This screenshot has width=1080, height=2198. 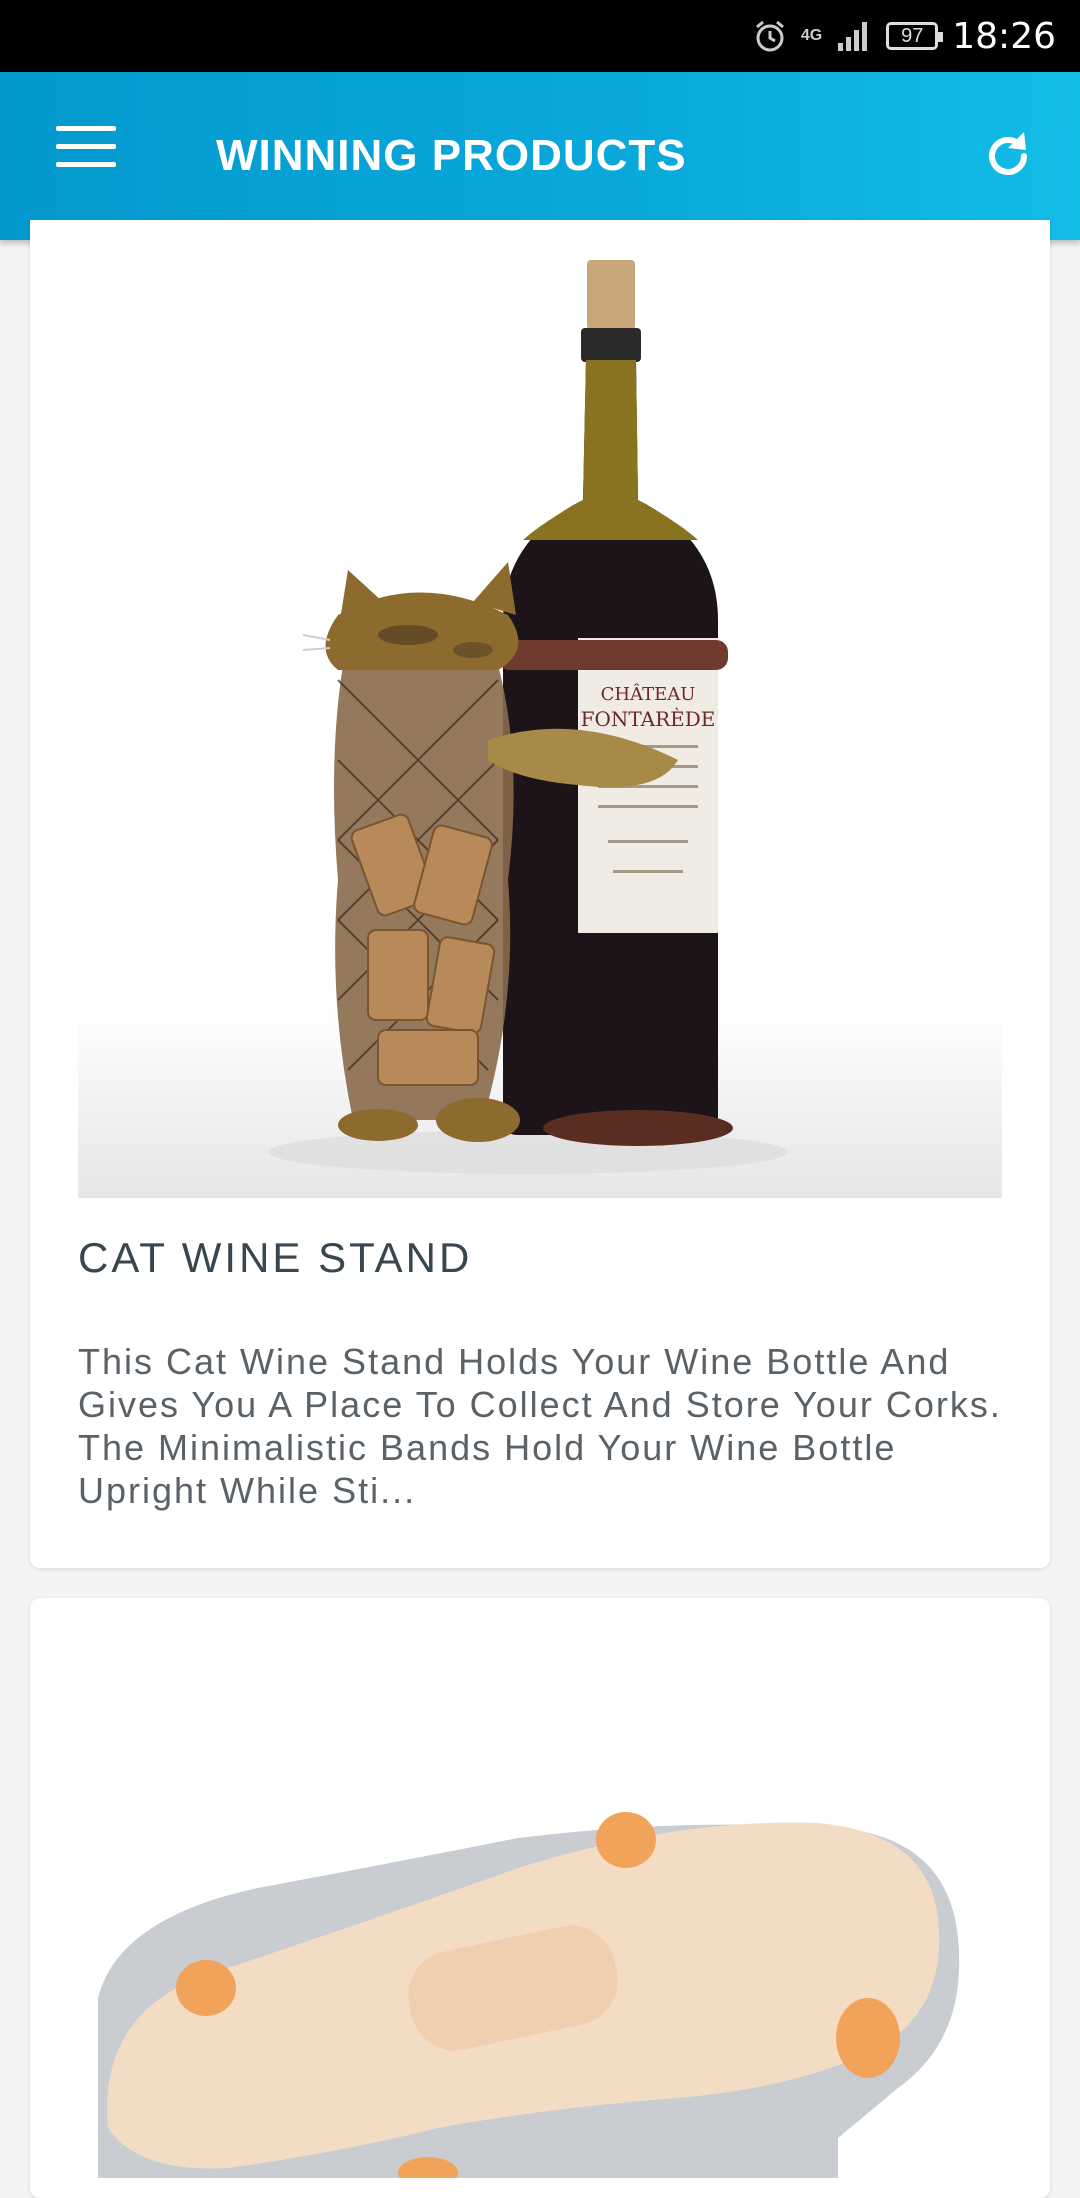 I want to click on status-icons: 4G 97 18:26, so click(x=904, y=36).